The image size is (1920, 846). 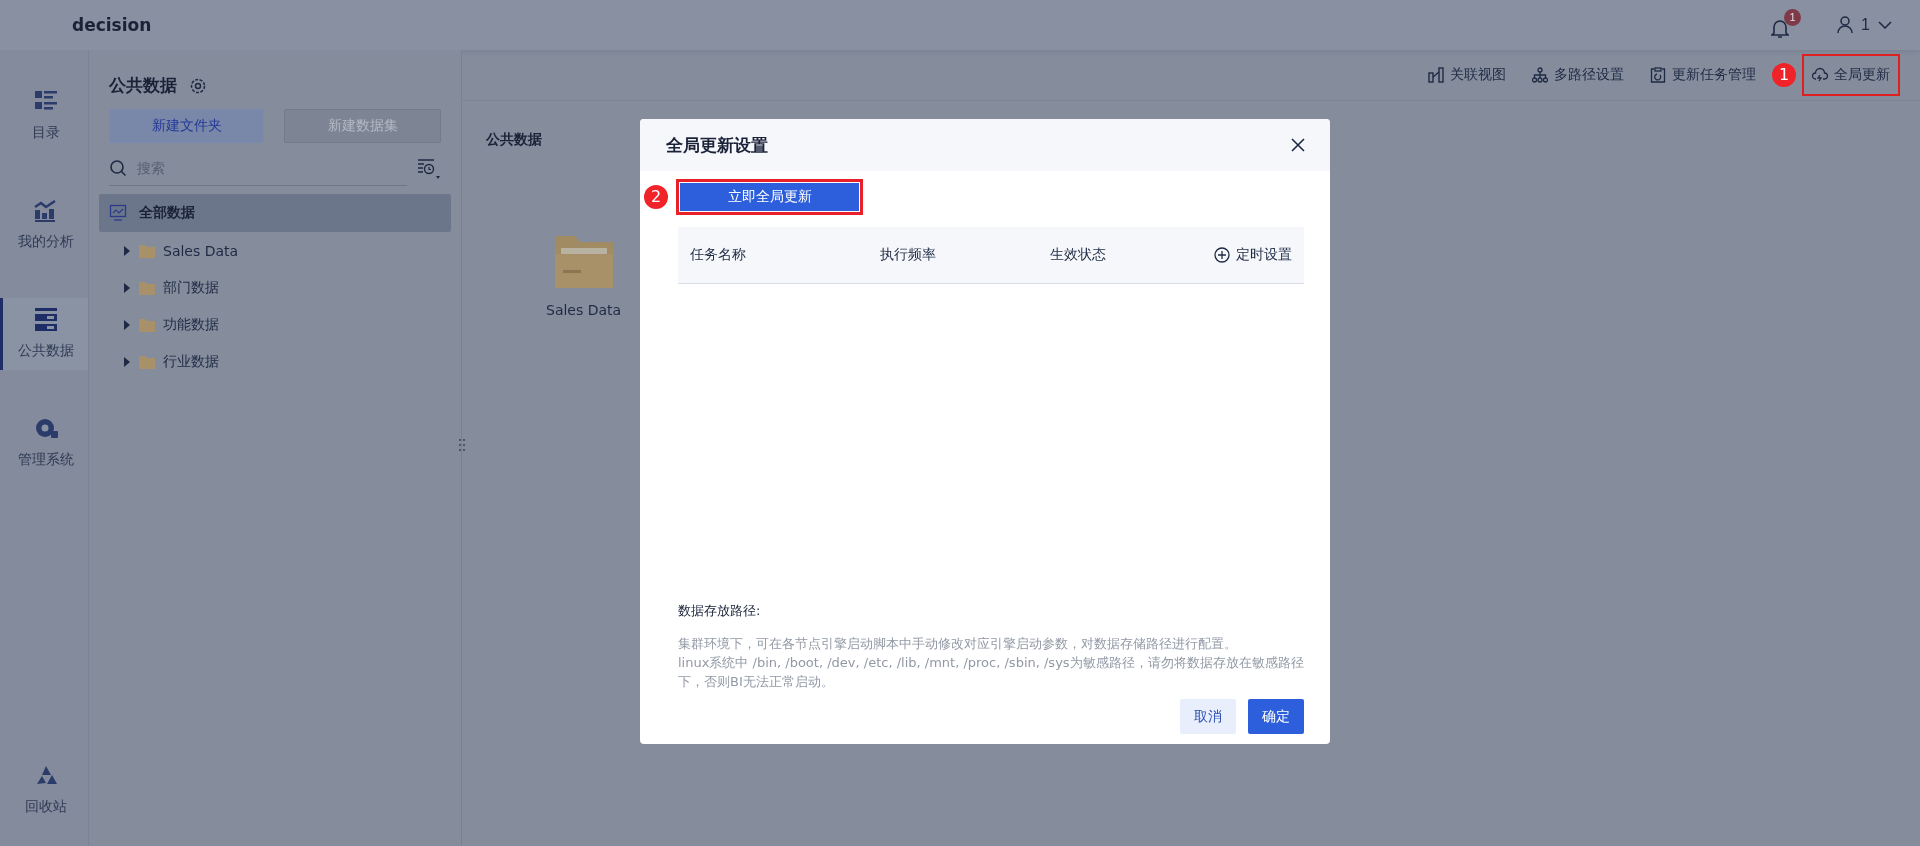 What do you see at coordinates (1885, 25) in the screenshot?
I see `chevron-down-icon` at bounding box center [1885, 25].